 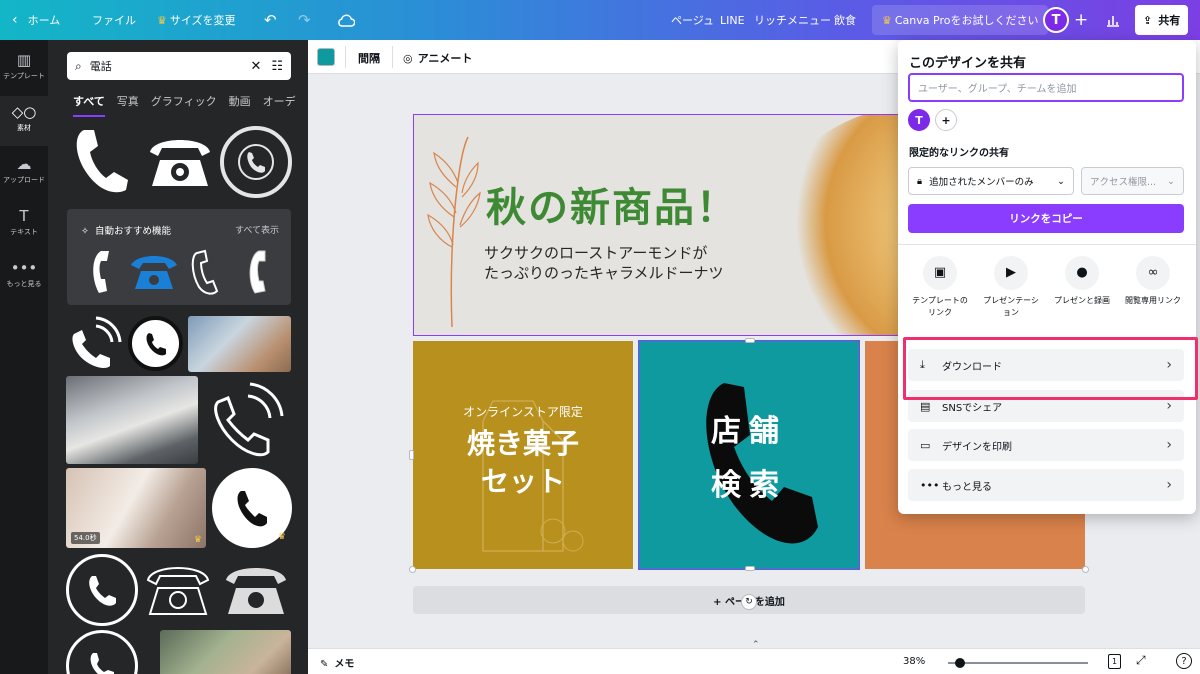 I want to click on tile-store-search: 店舗 検索, so click(x=749, y=455).